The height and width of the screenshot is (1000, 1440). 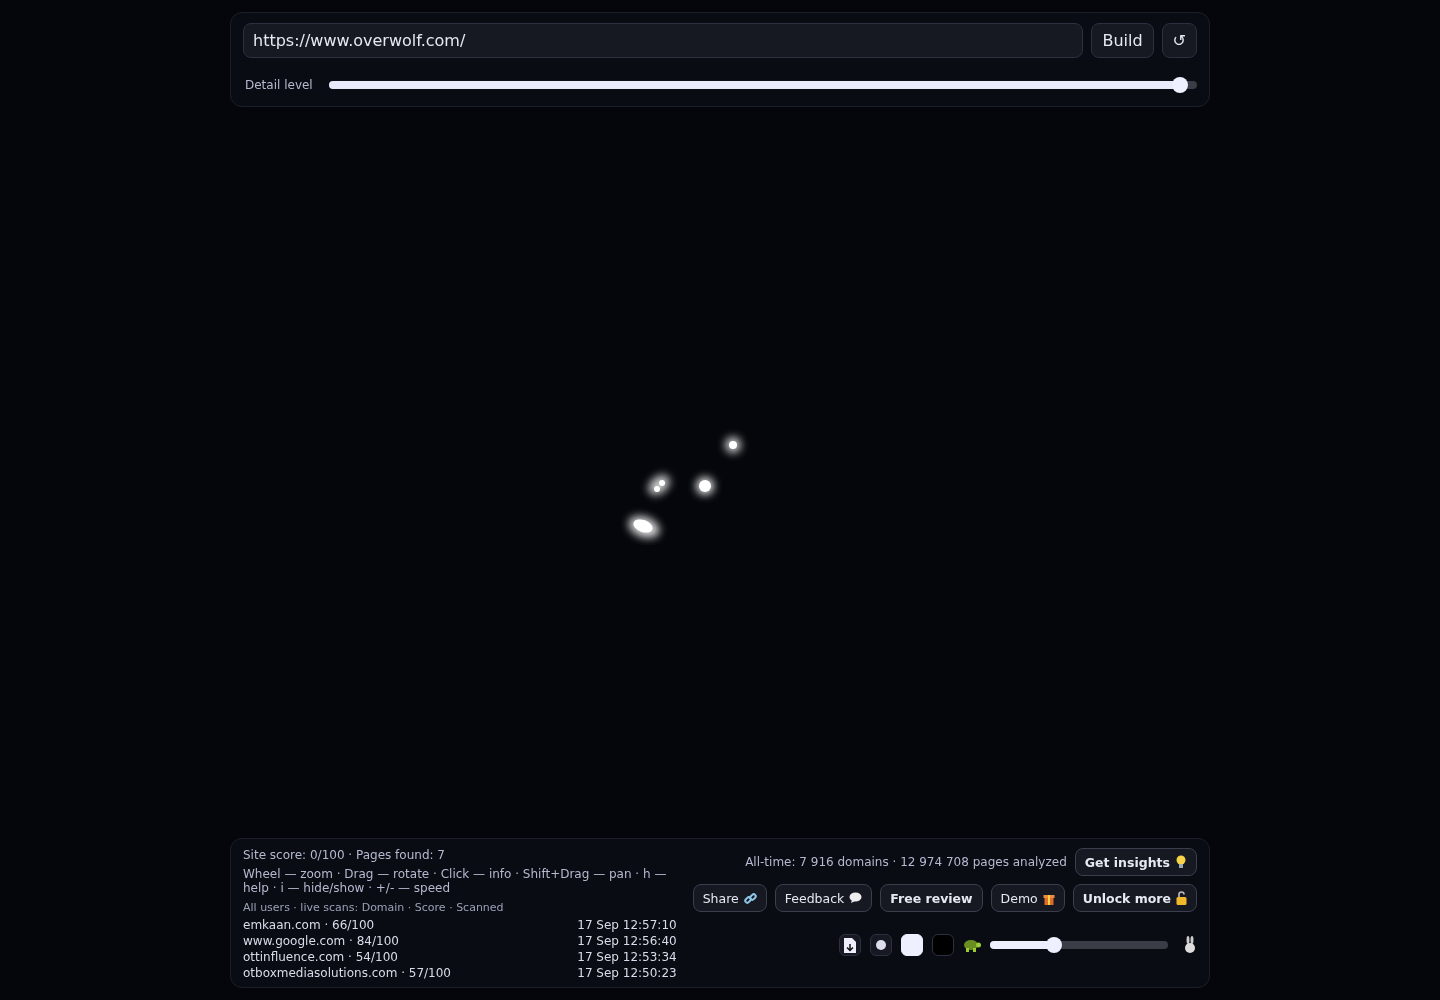 I want to click on help-text: Wheel — zoom · Drag — rotate · Click — info · Shift+Drag — pan · h — help · i — hide/show · +/- — speed, so click(x=455, y=881).